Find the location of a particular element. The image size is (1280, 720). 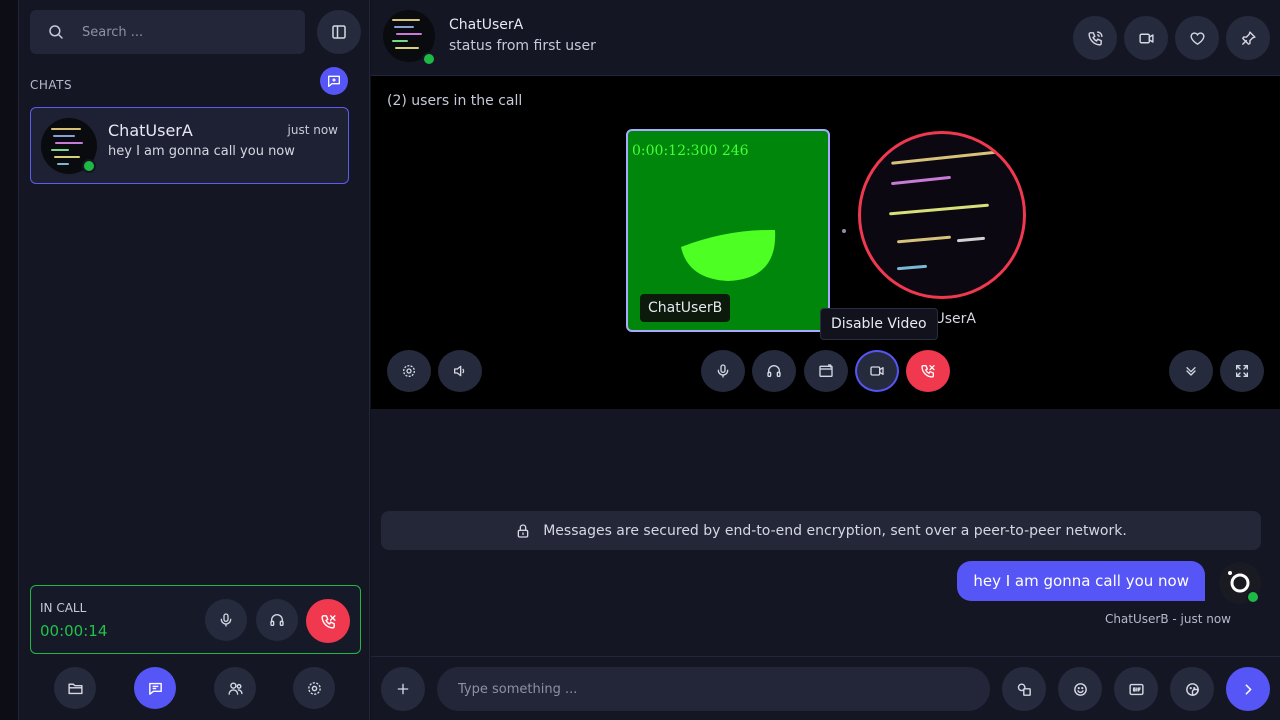

screen-share-button is located at coordinates (826, 371).